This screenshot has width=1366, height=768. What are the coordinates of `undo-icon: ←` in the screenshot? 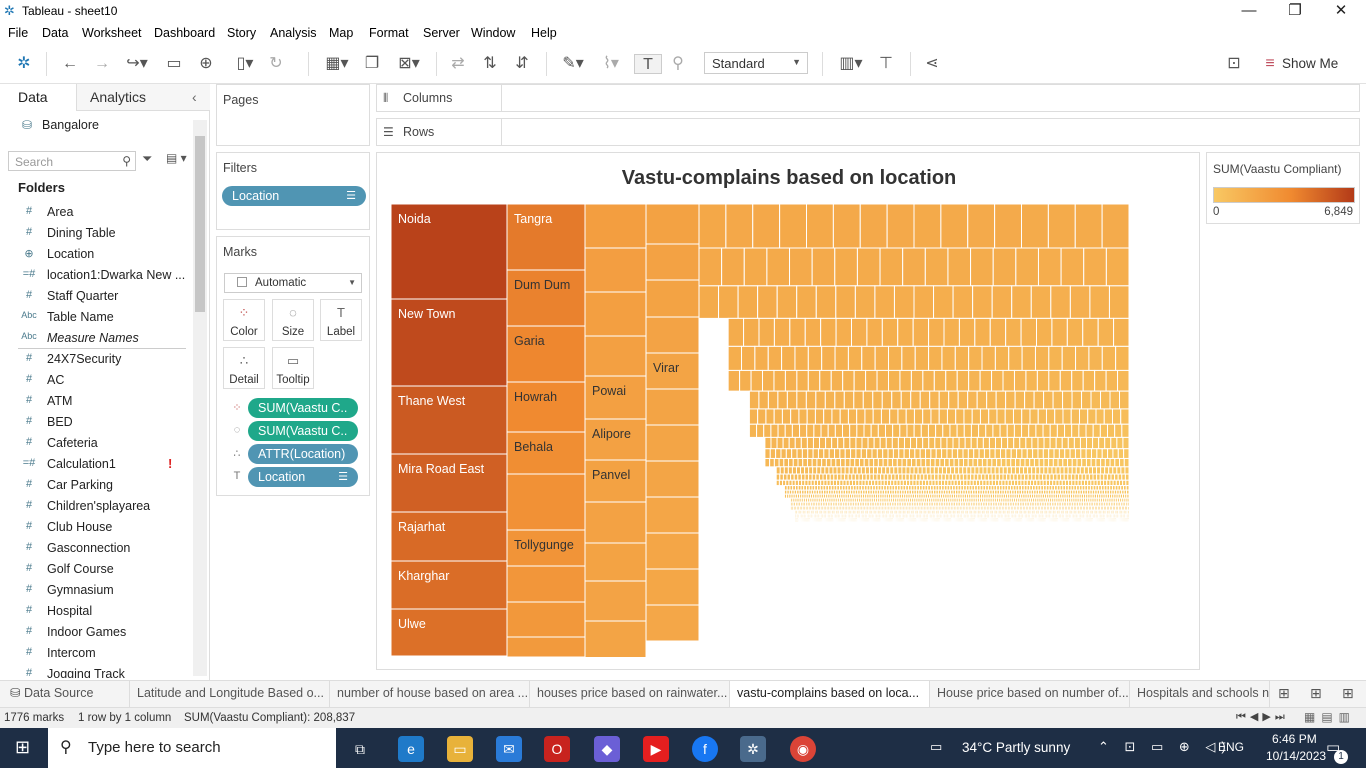 It's located at (70, 64).